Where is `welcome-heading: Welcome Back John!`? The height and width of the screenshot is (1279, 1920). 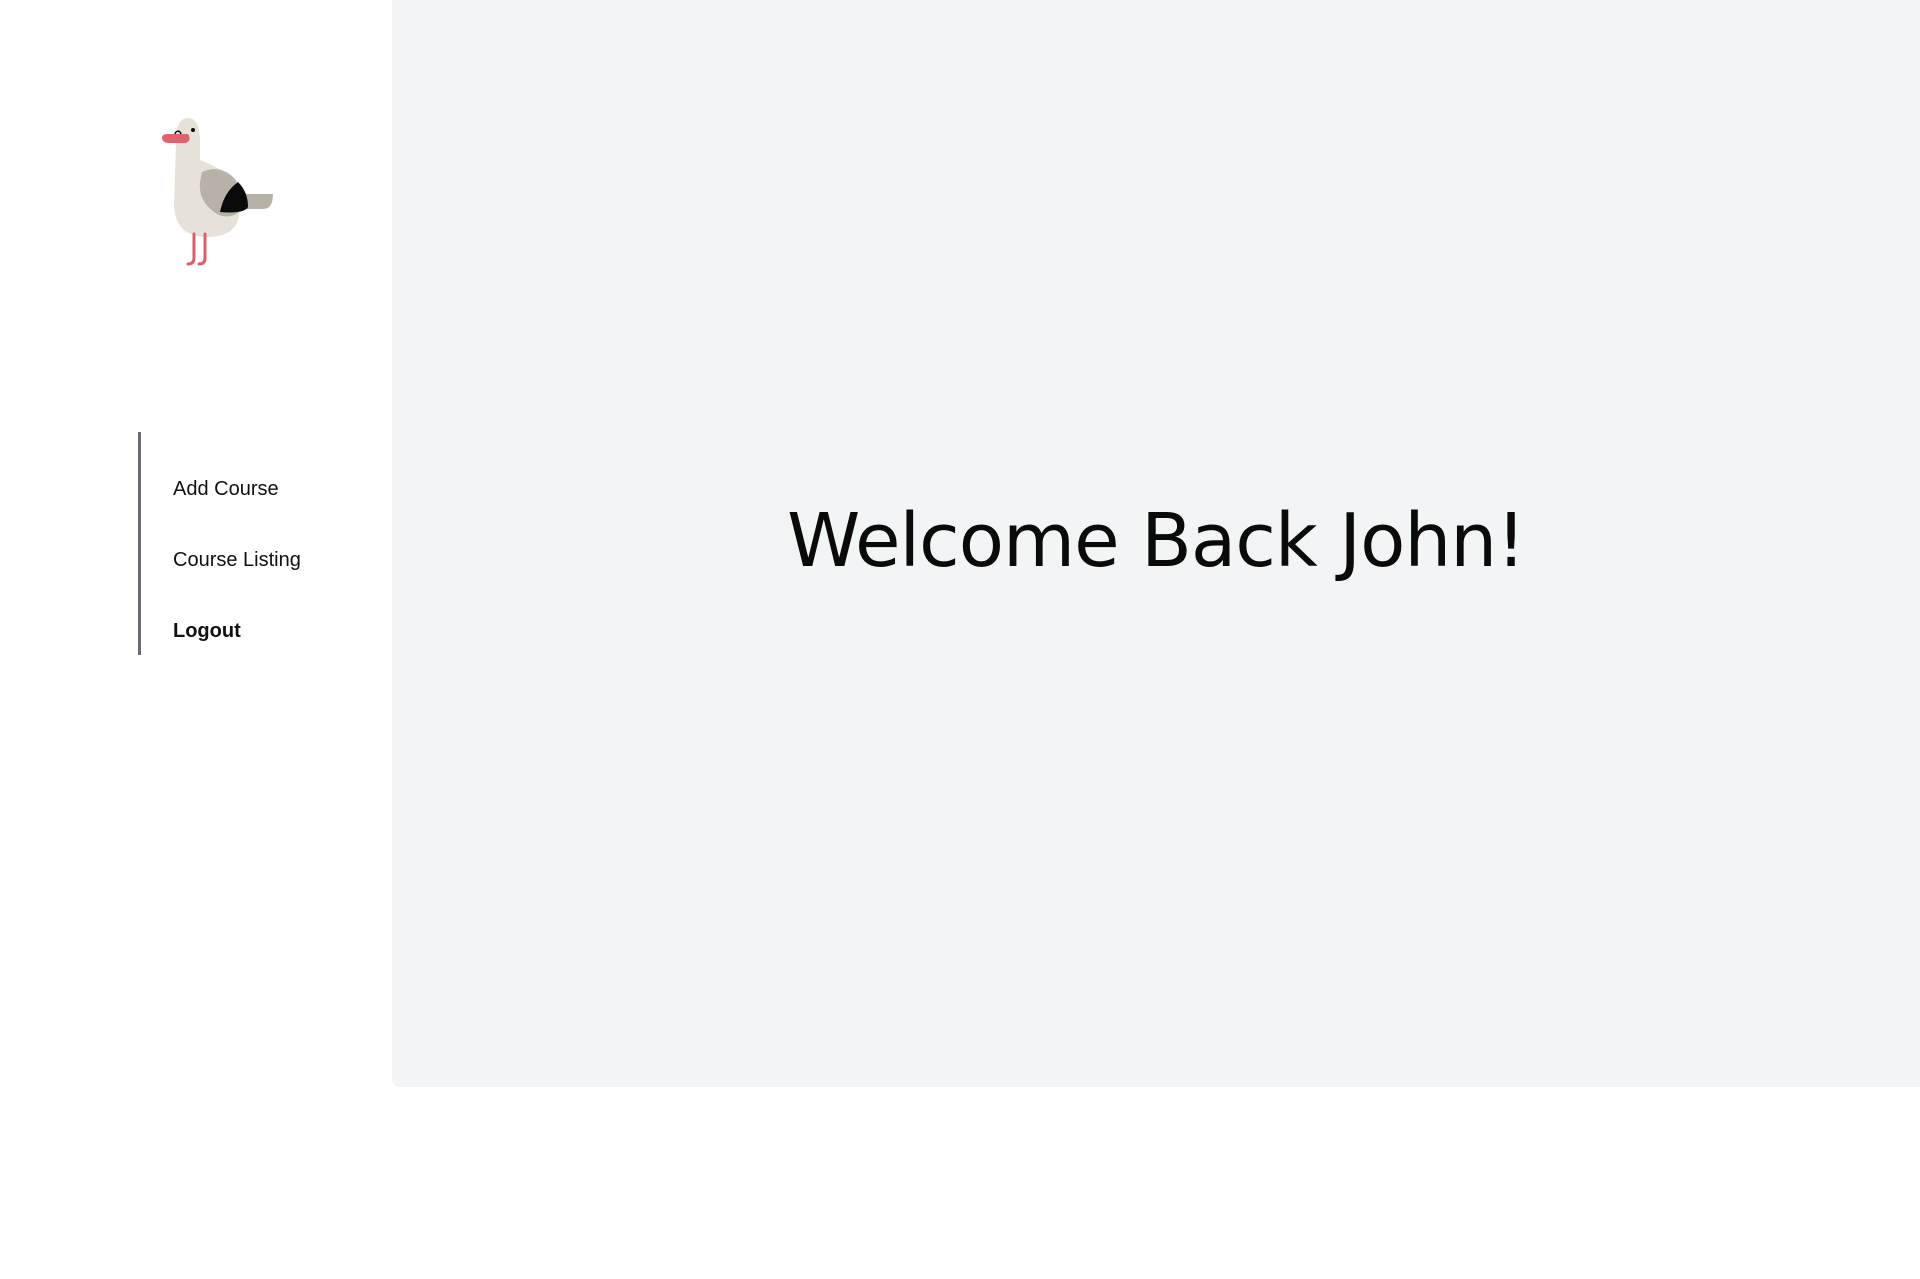
welcome-heading: Welcome Back John! is located at coordinates (1156, 541).